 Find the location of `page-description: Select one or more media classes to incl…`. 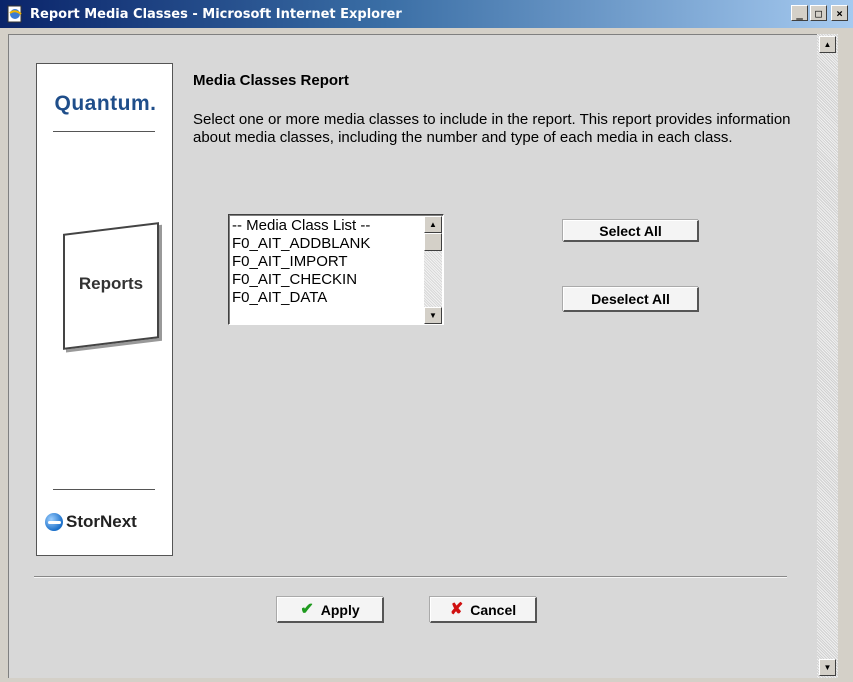

page-description: Select one or more media classes to incl… is located at coordinates (492, 128).